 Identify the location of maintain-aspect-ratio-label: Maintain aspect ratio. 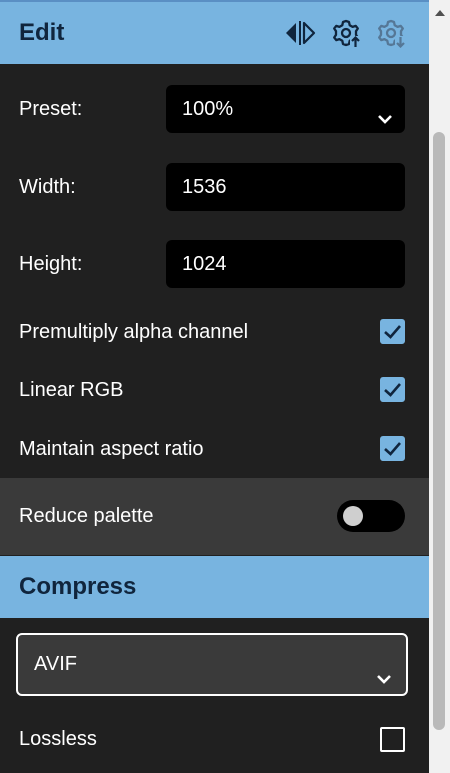
(111, 449).